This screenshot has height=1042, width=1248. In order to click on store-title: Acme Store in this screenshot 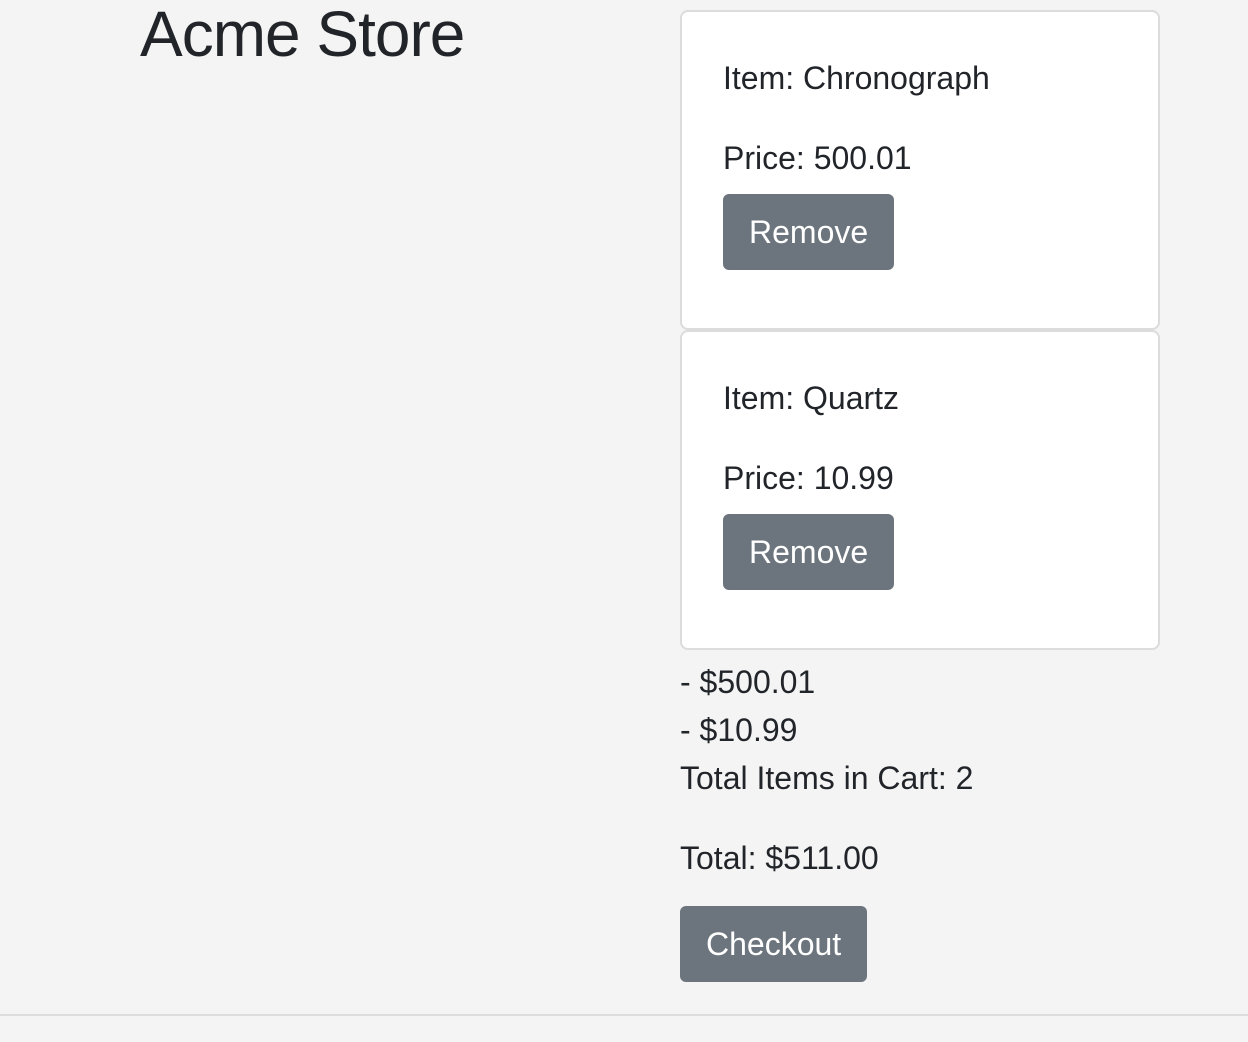, I will do `click(302, 35)`.